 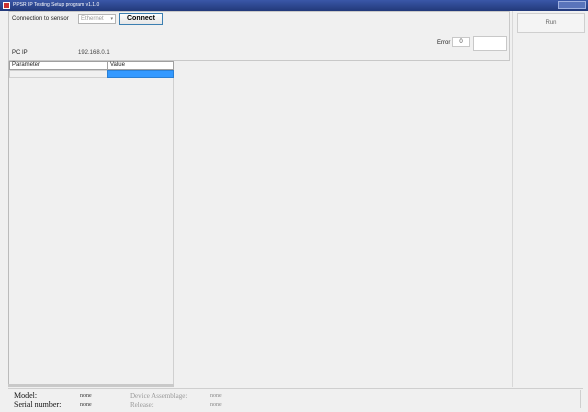 I want to click on release-value: none, so click(x=216, y=405).